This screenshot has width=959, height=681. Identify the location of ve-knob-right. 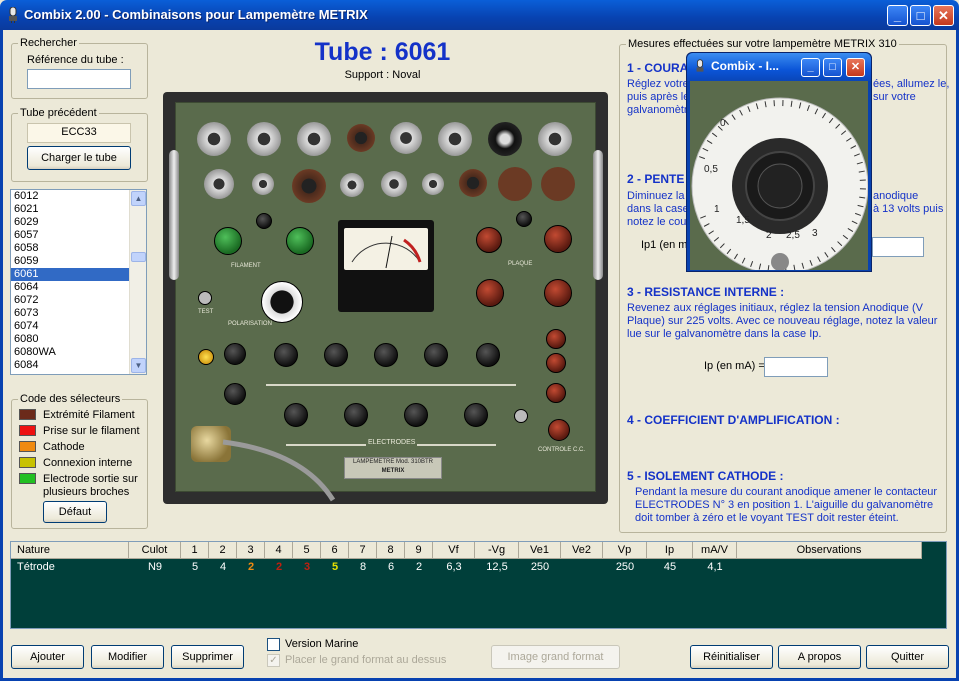
(558, 293).